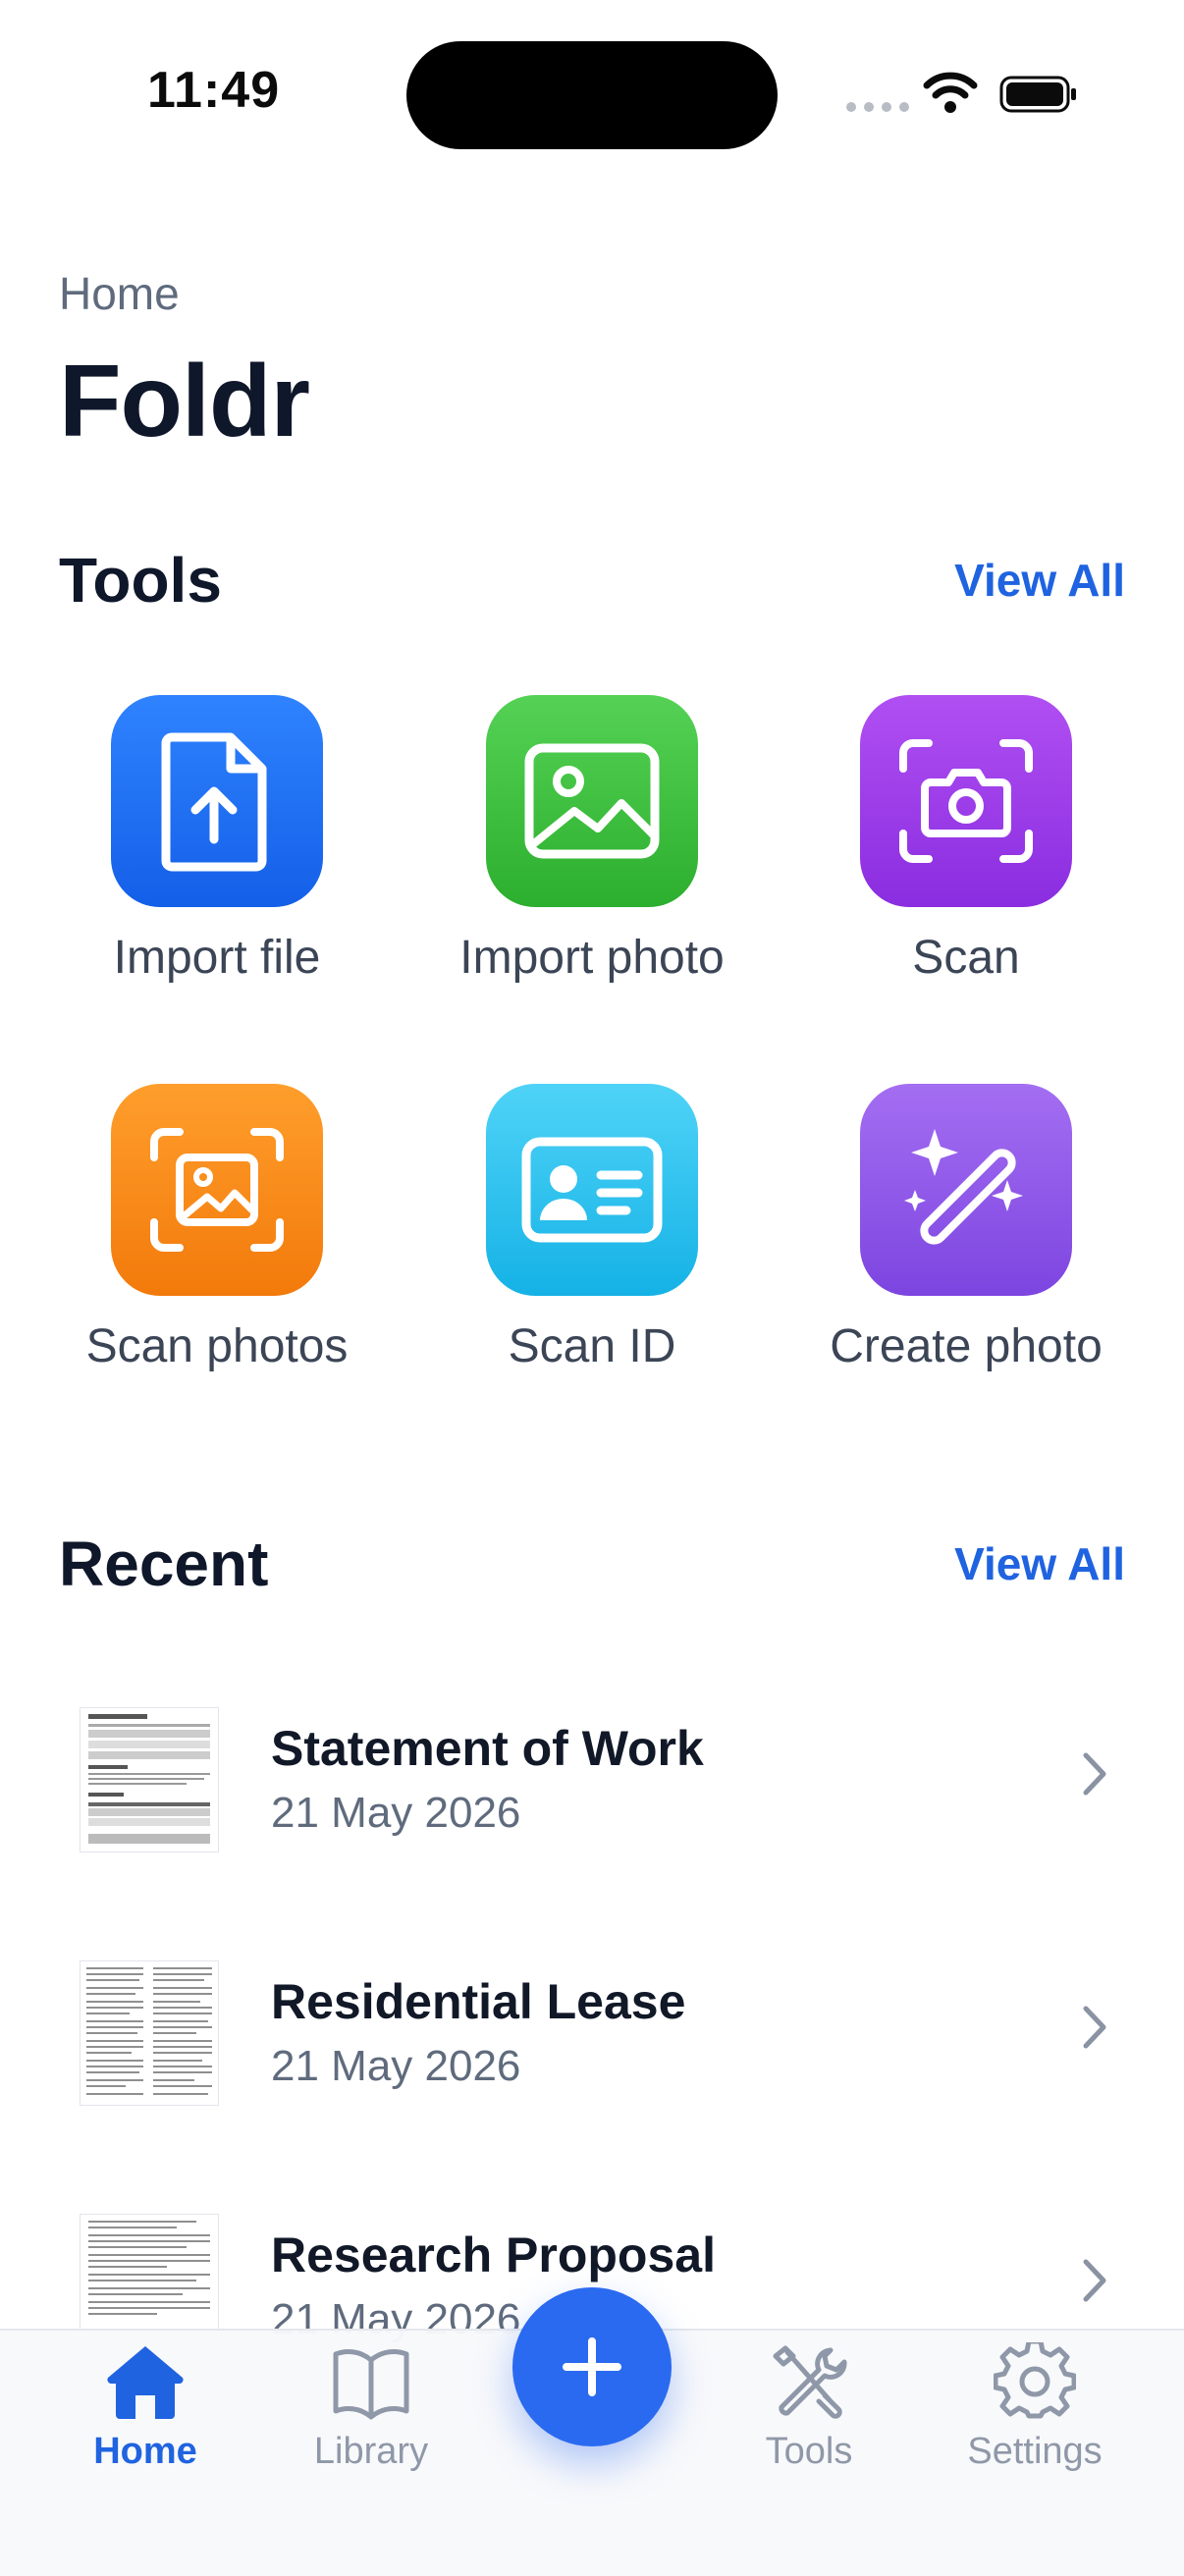 This screenshot has width=1184, height=2576. Describe the element at coordinates (877, 107) in the screenshot. I see `cellular-signal-icon` at that location.